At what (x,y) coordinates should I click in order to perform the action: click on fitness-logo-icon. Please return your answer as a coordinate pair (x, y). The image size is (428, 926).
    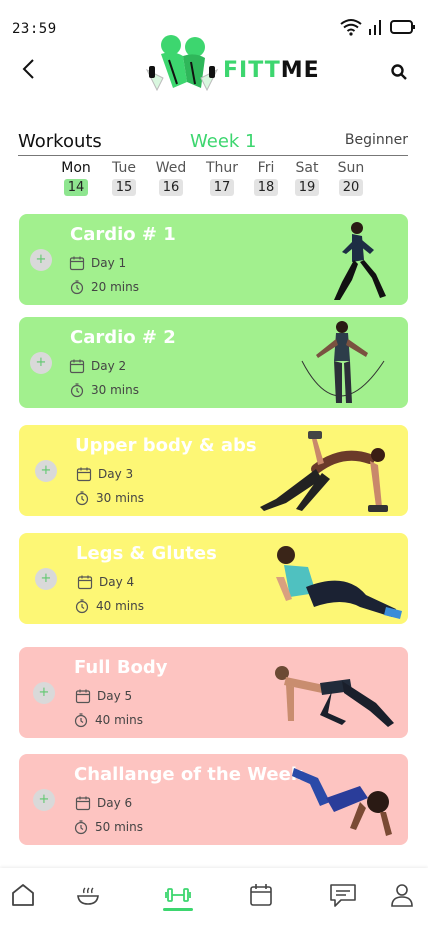
    Looking at the image, I should click on (182, 63).